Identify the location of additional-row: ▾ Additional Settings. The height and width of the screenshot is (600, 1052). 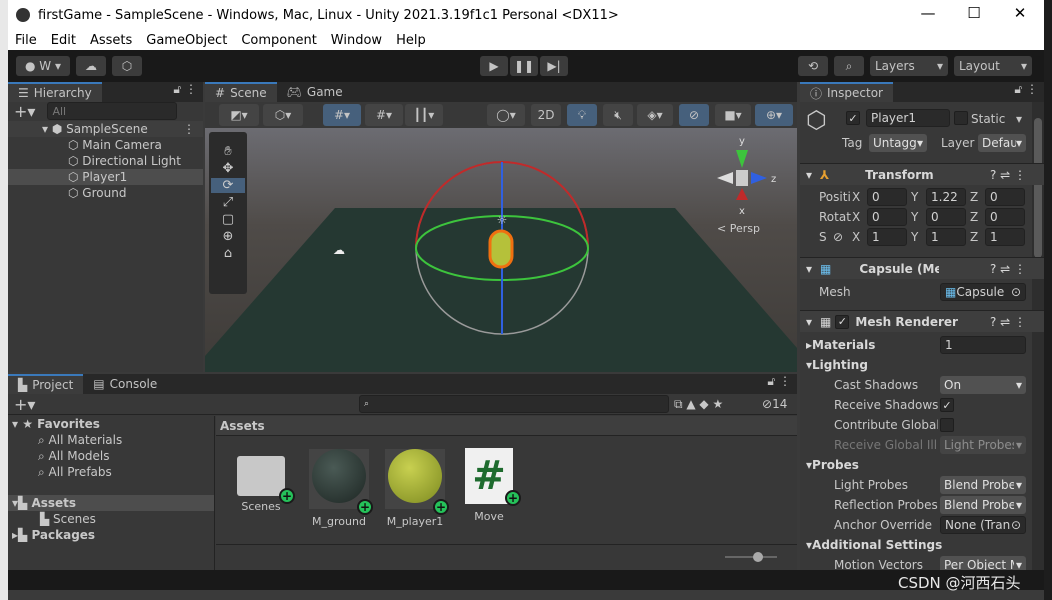
(922, 545).